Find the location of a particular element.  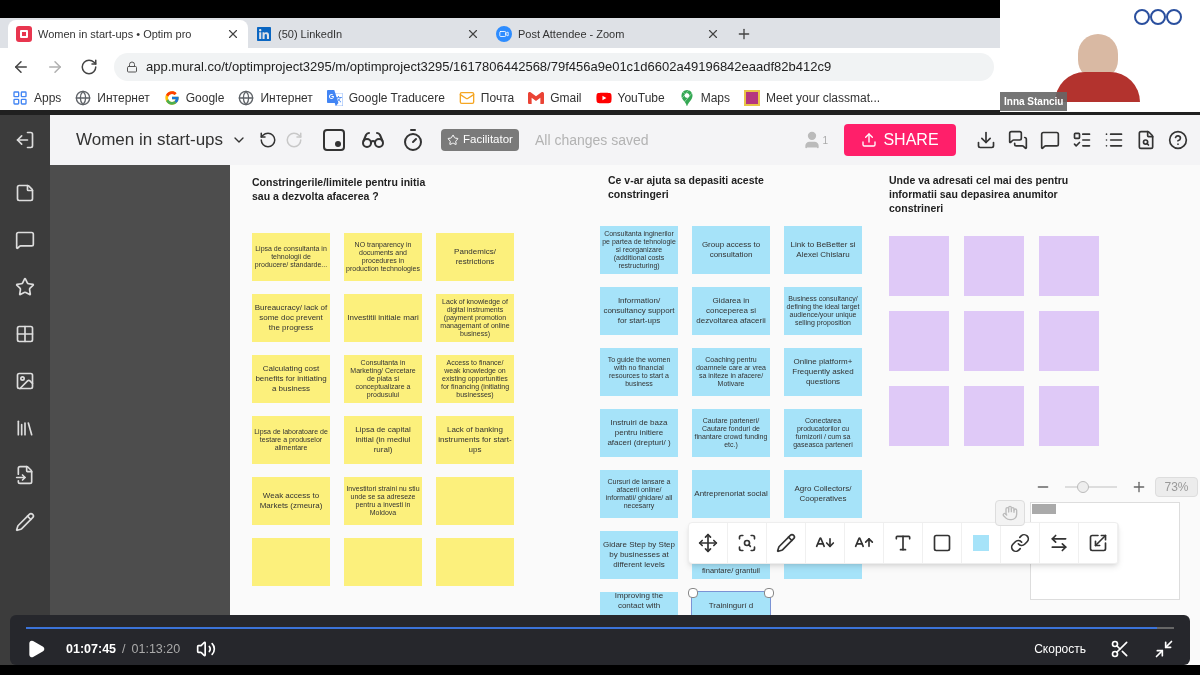

lock-icon is located at coordinates (132, 67).